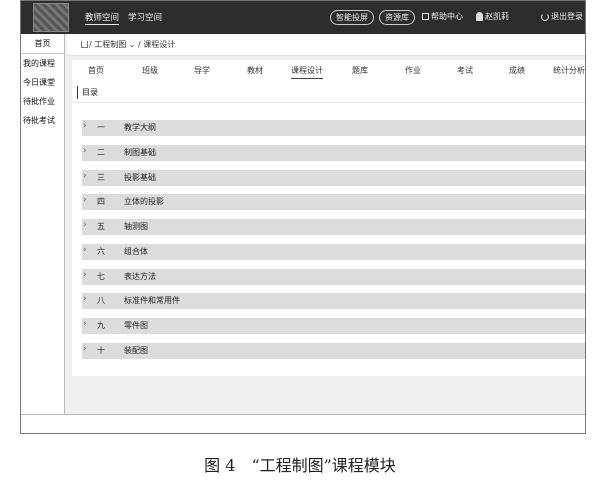 The height and width of the screenshot is (498, 600). I want to click on sidebar-item-home: 首页, so click(42, 44).